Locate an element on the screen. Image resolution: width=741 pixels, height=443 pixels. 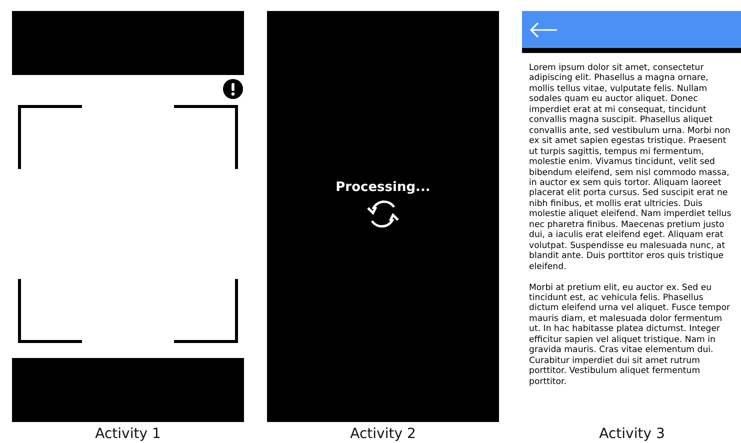
activity-caption: Activity 2 is located at coordinates (383, 434).